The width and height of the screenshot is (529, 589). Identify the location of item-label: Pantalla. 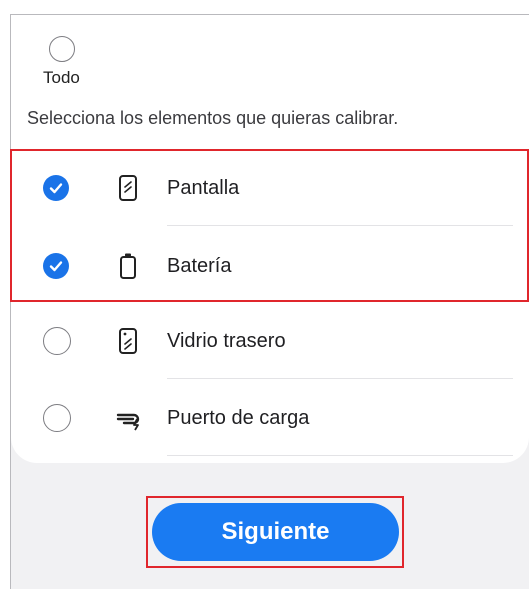
(203, 188).